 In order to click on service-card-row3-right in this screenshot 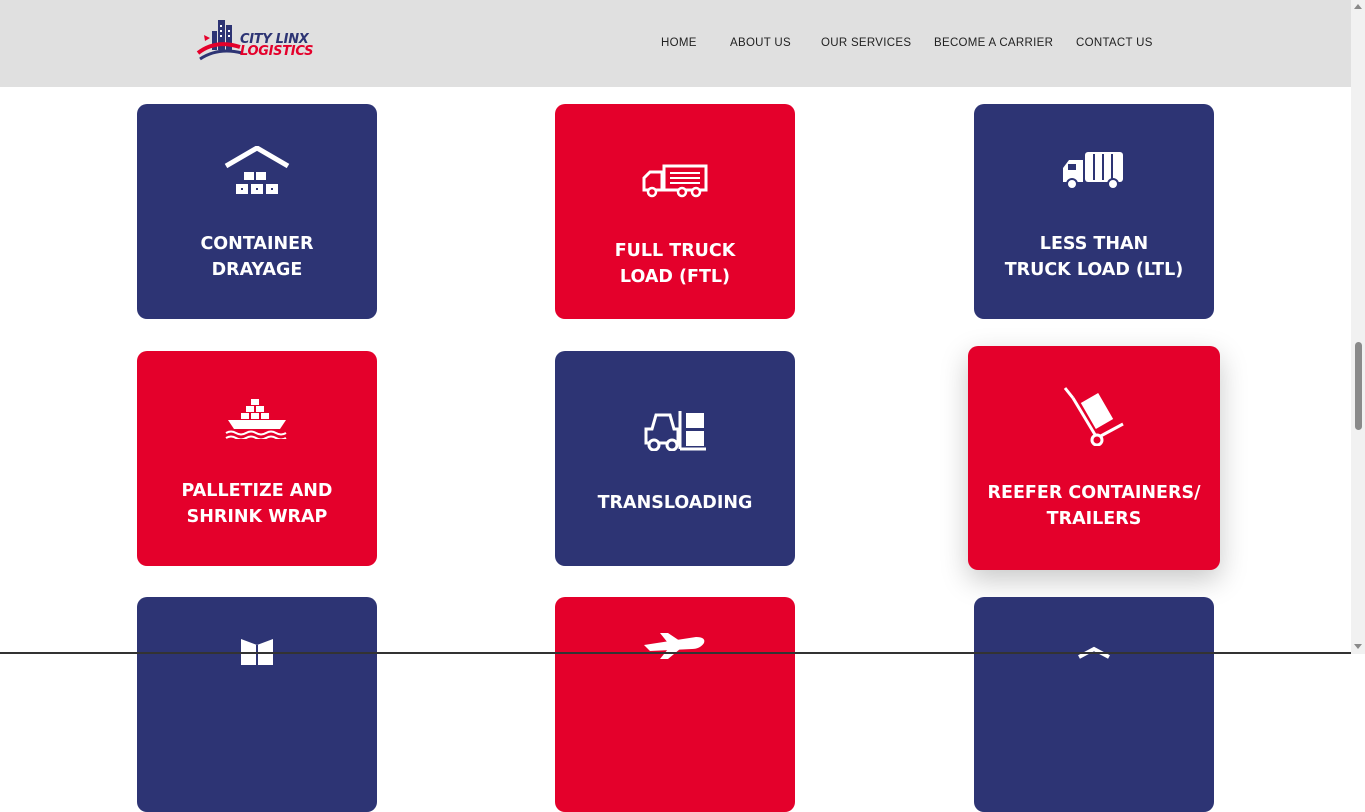, I will do `click(1094, 704)`.